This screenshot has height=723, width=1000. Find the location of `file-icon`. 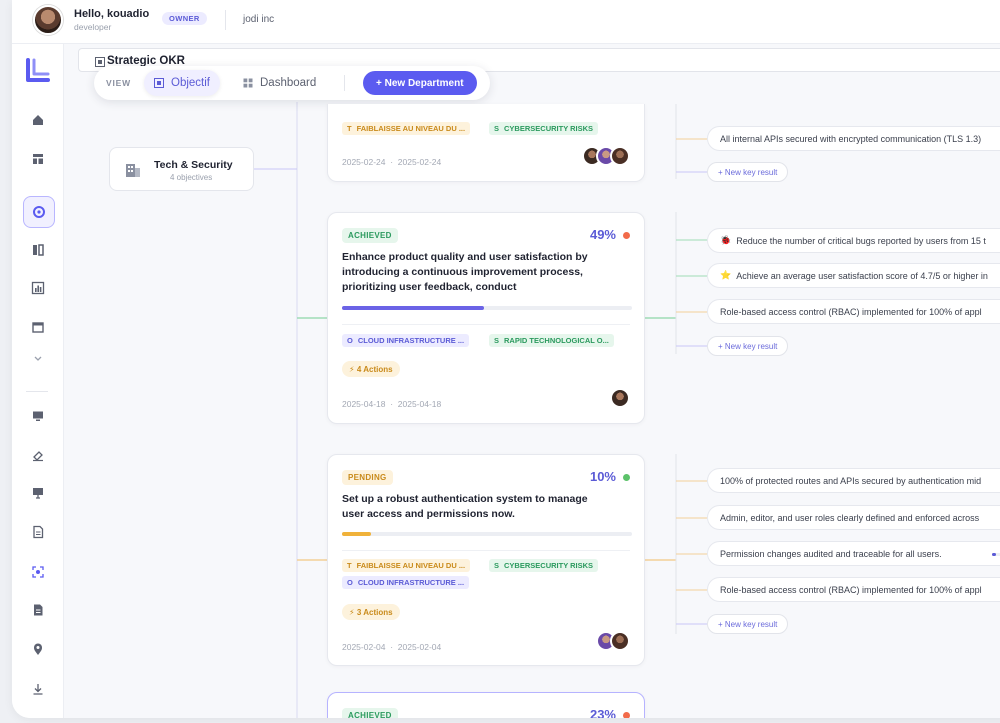

file-icon is located at coordinates (38, 610).